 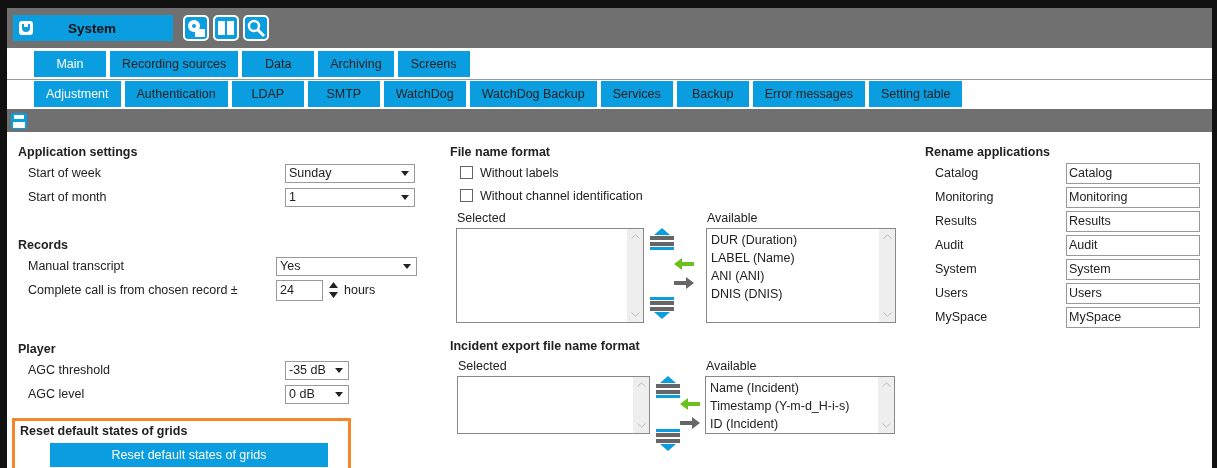 What do you see at coordinates (636, 94) in the screenshot?
I see `tab: Services` at bounding box center [636, 94].